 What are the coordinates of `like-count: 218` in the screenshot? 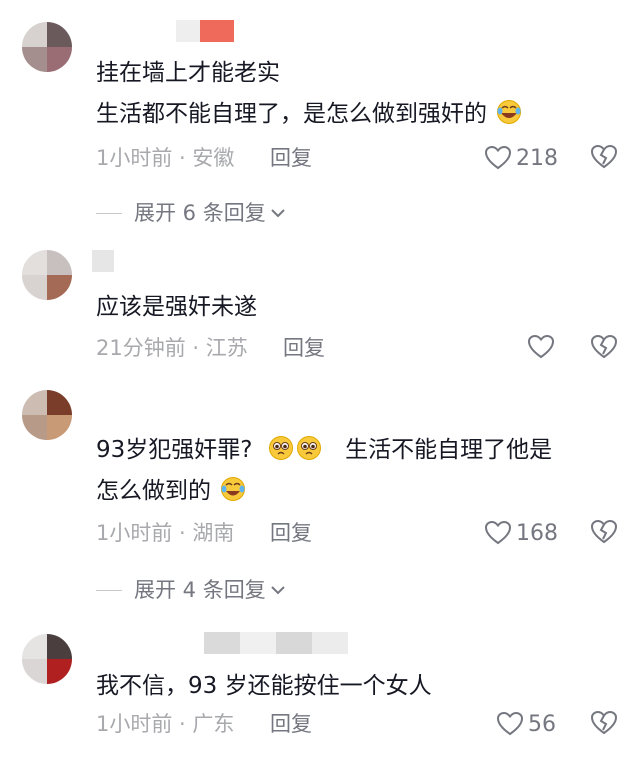 It's located at (537, 158).